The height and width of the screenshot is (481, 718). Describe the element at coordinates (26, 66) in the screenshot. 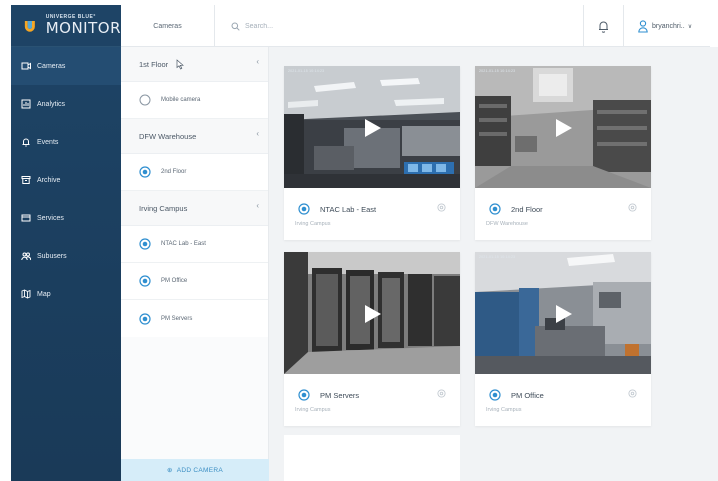

I see `camera-icon` at that location.